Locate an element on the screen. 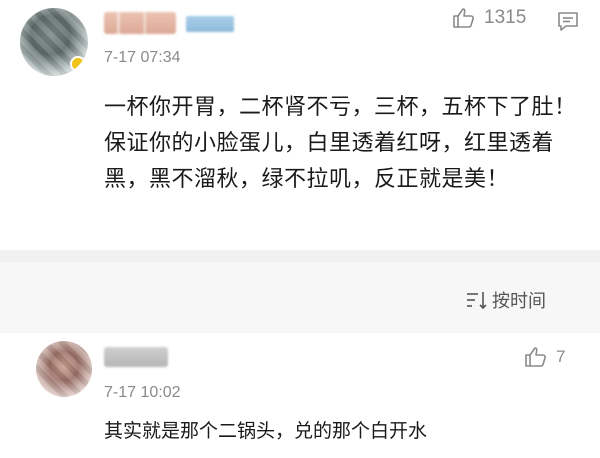 This screenshot has width=600, height=458. like-button: 7 is located at coordinates (544, 357).